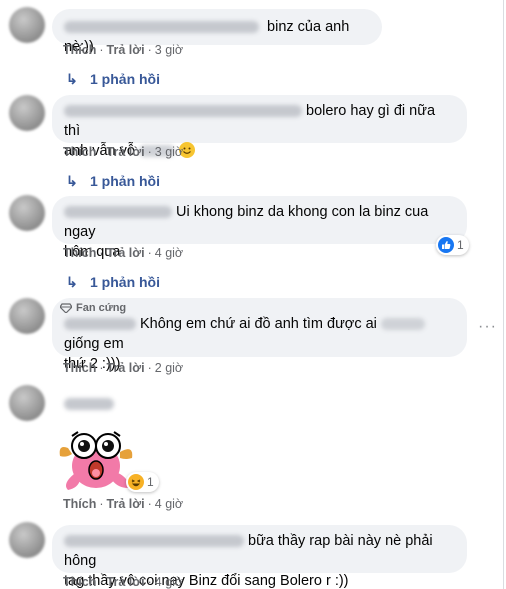 The image size is (506, 589). I want to click on like-icon, so click(446, 245).